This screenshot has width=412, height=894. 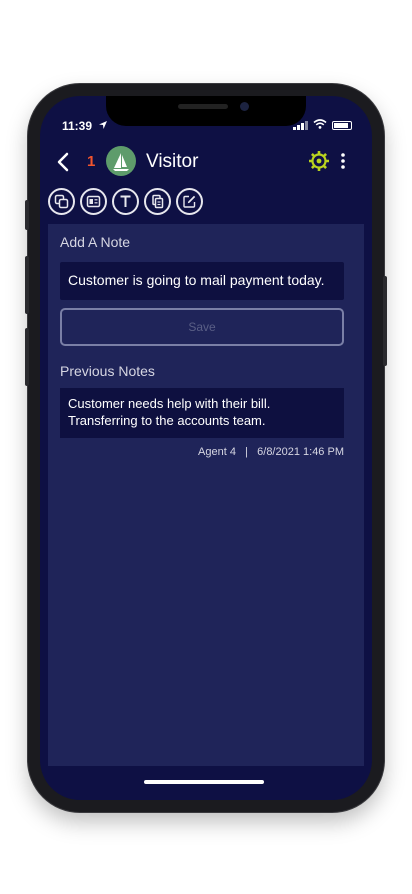 I want to click on silent-switch, so click(x=27, y=215).